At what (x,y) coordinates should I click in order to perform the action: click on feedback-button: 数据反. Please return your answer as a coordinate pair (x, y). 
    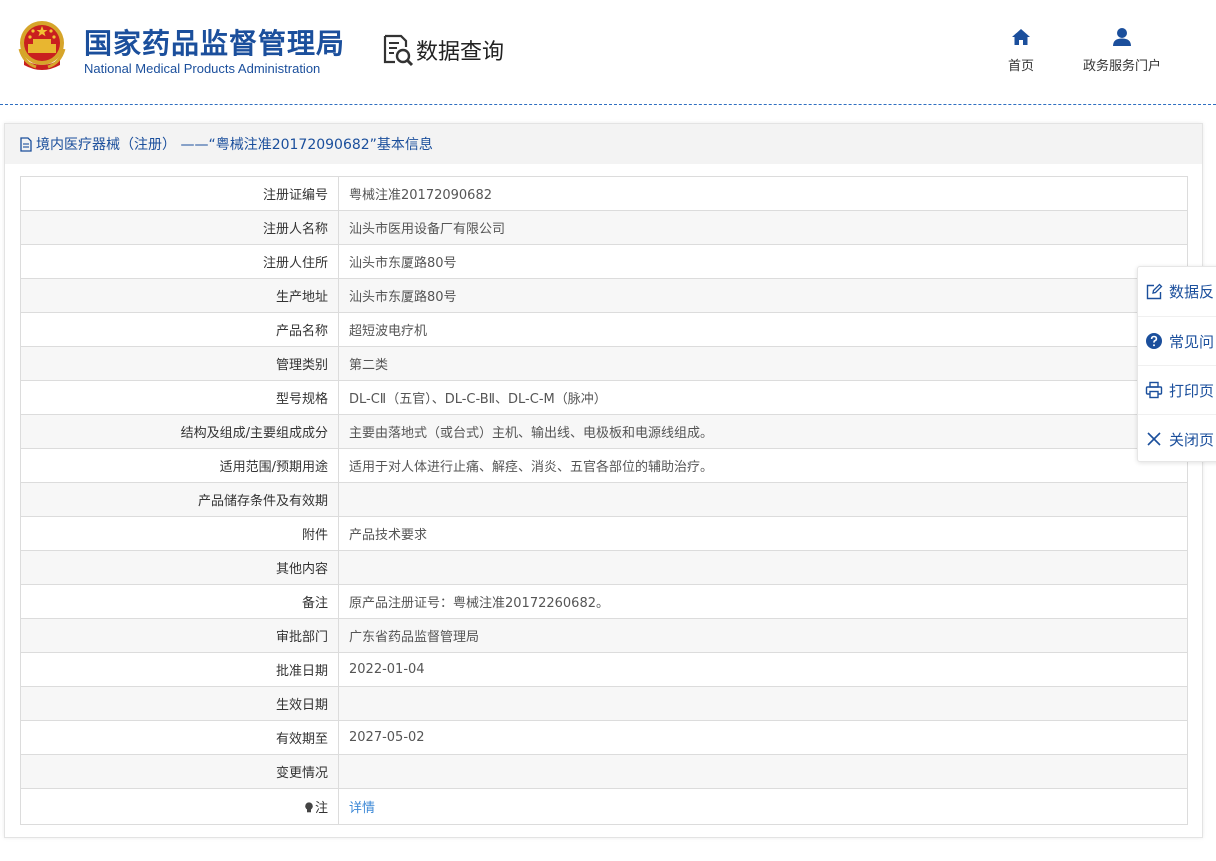
    Looking at the image, I should click on (1177, 291).